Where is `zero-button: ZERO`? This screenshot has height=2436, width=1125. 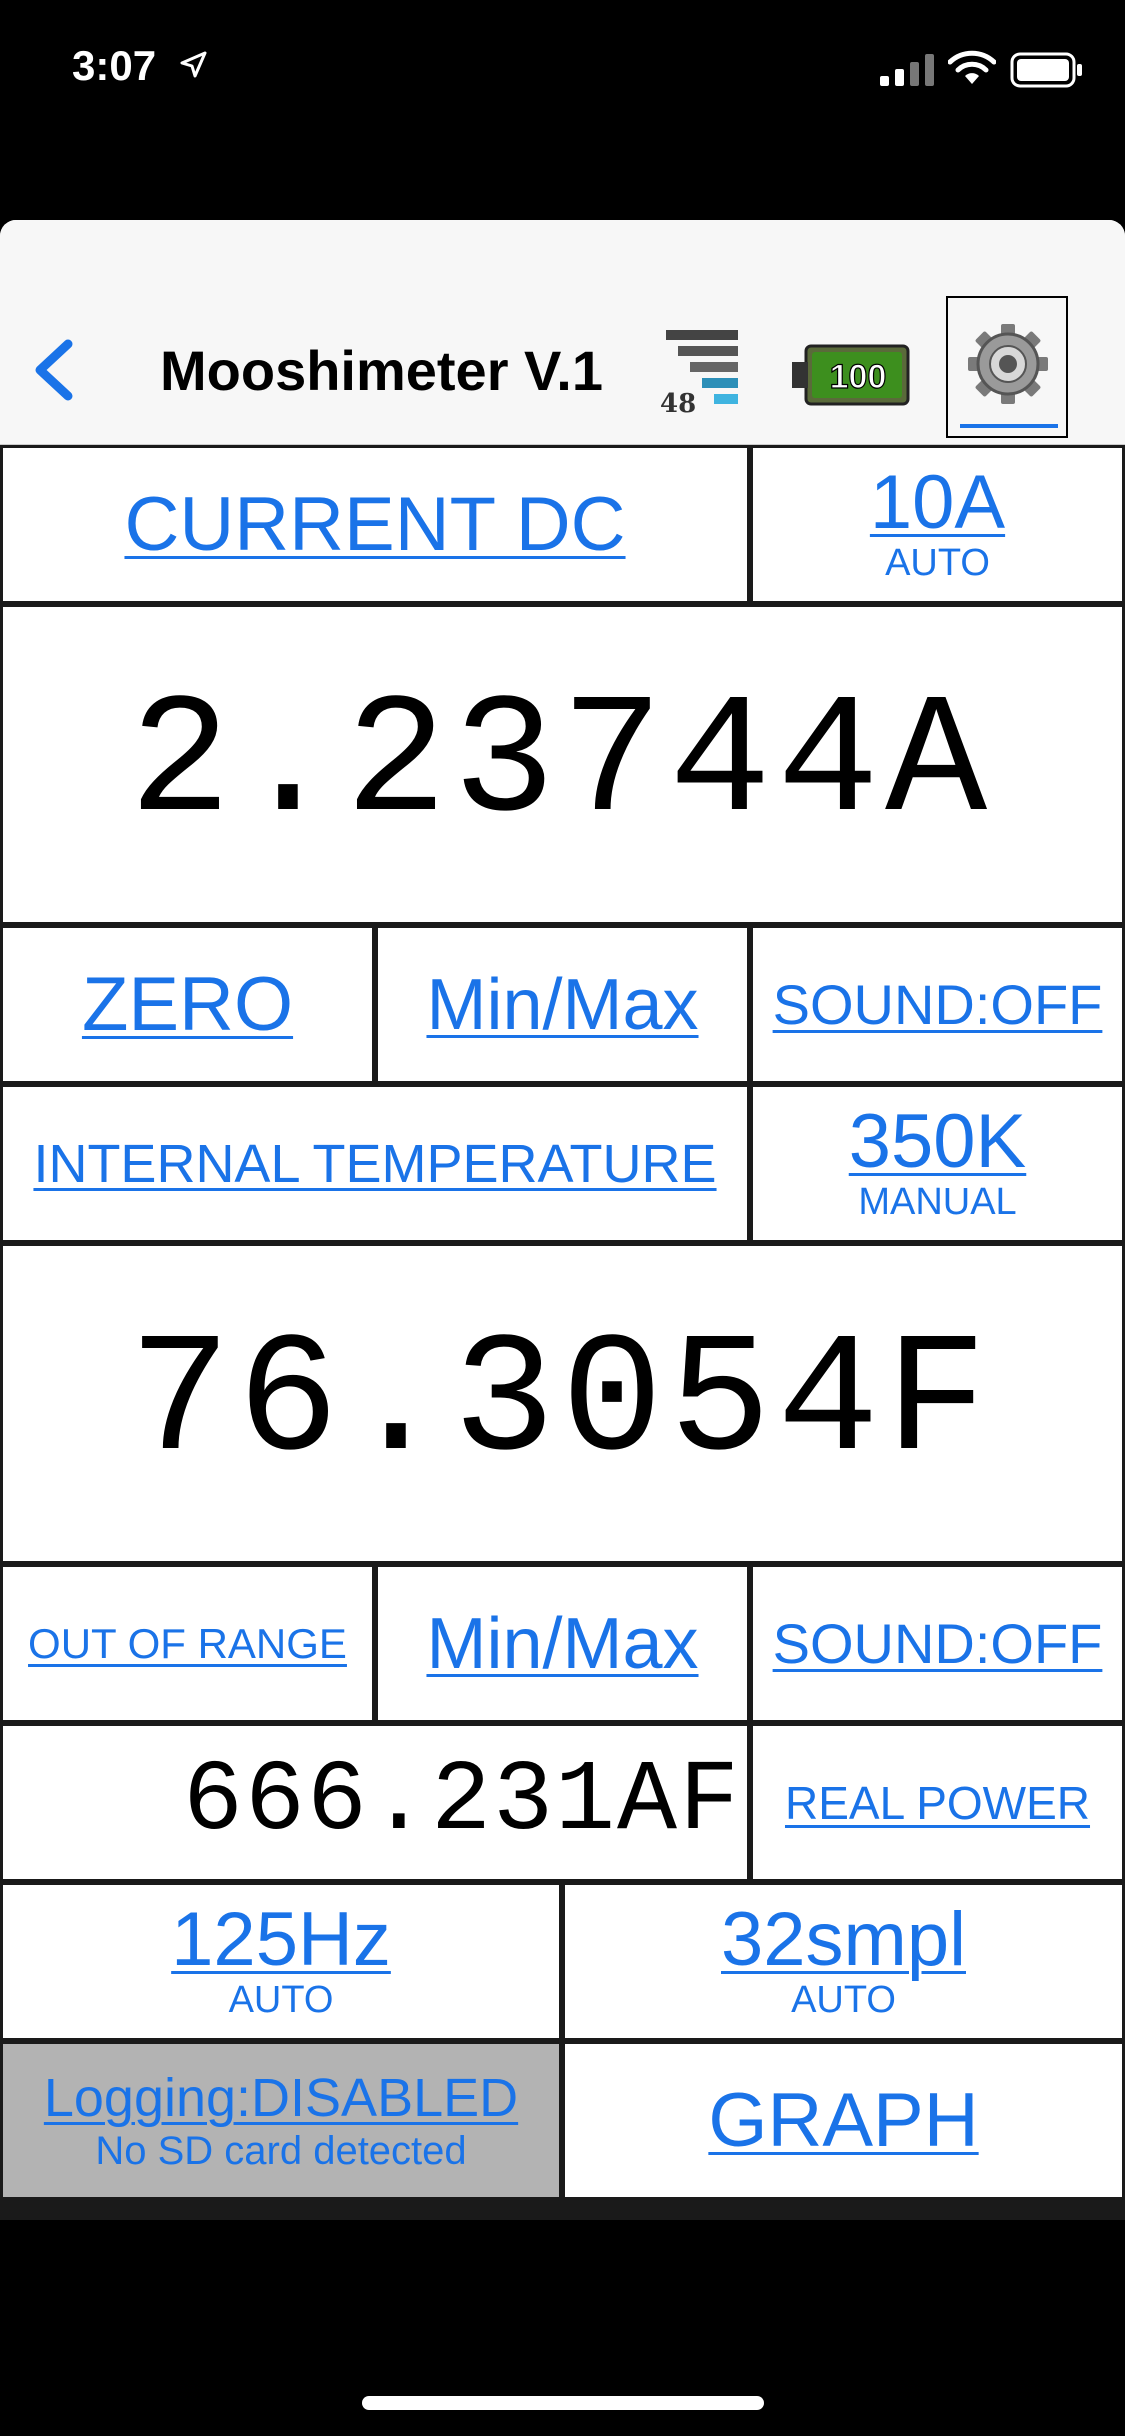 zero-button: ZERO is located at coordinates (187, 1004).